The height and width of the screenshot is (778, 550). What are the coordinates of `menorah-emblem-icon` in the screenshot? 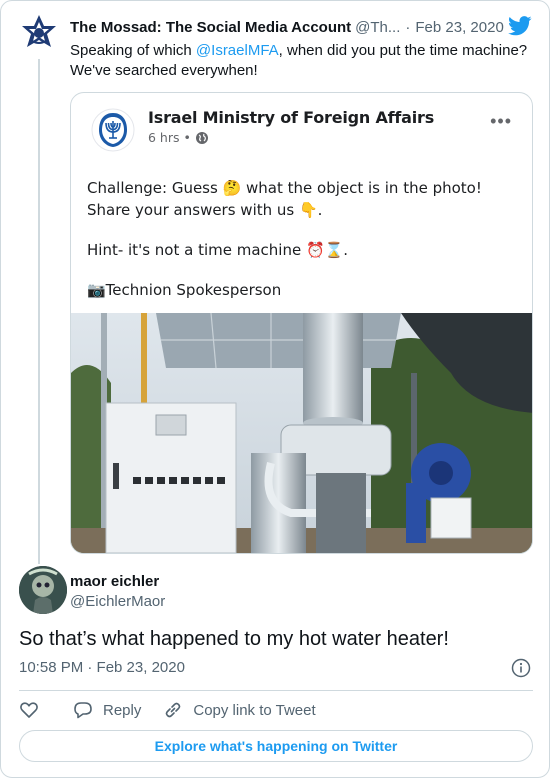 It's located at (113, 130).